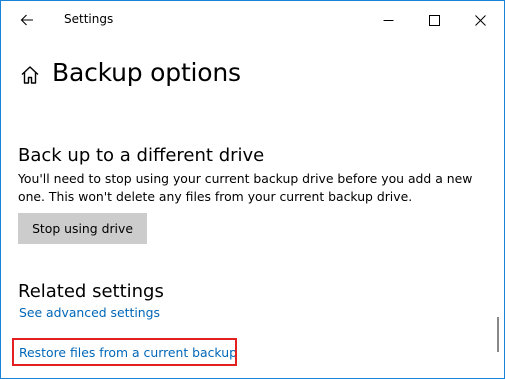 The height and width of the screenshot is (379, 505). I want to click on scrollbar-thumb, so click(498, 334).